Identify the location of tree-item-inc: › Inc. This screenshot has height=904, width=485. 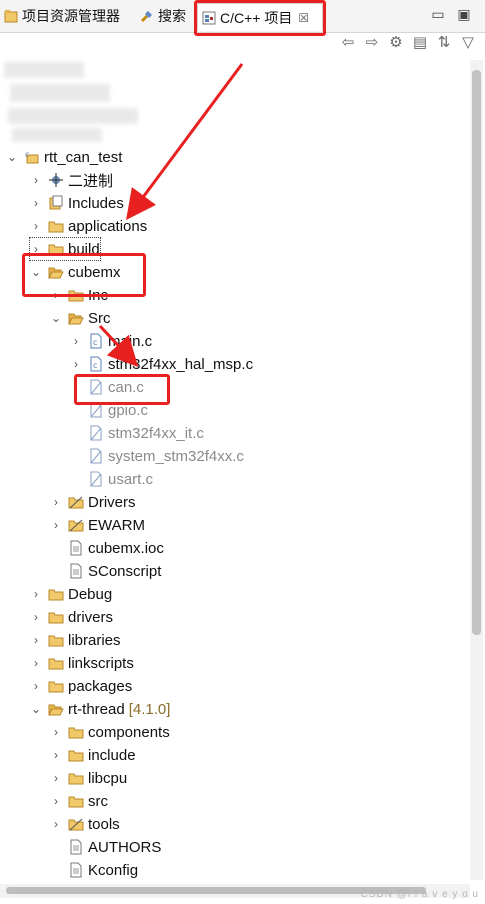
(79, 295).